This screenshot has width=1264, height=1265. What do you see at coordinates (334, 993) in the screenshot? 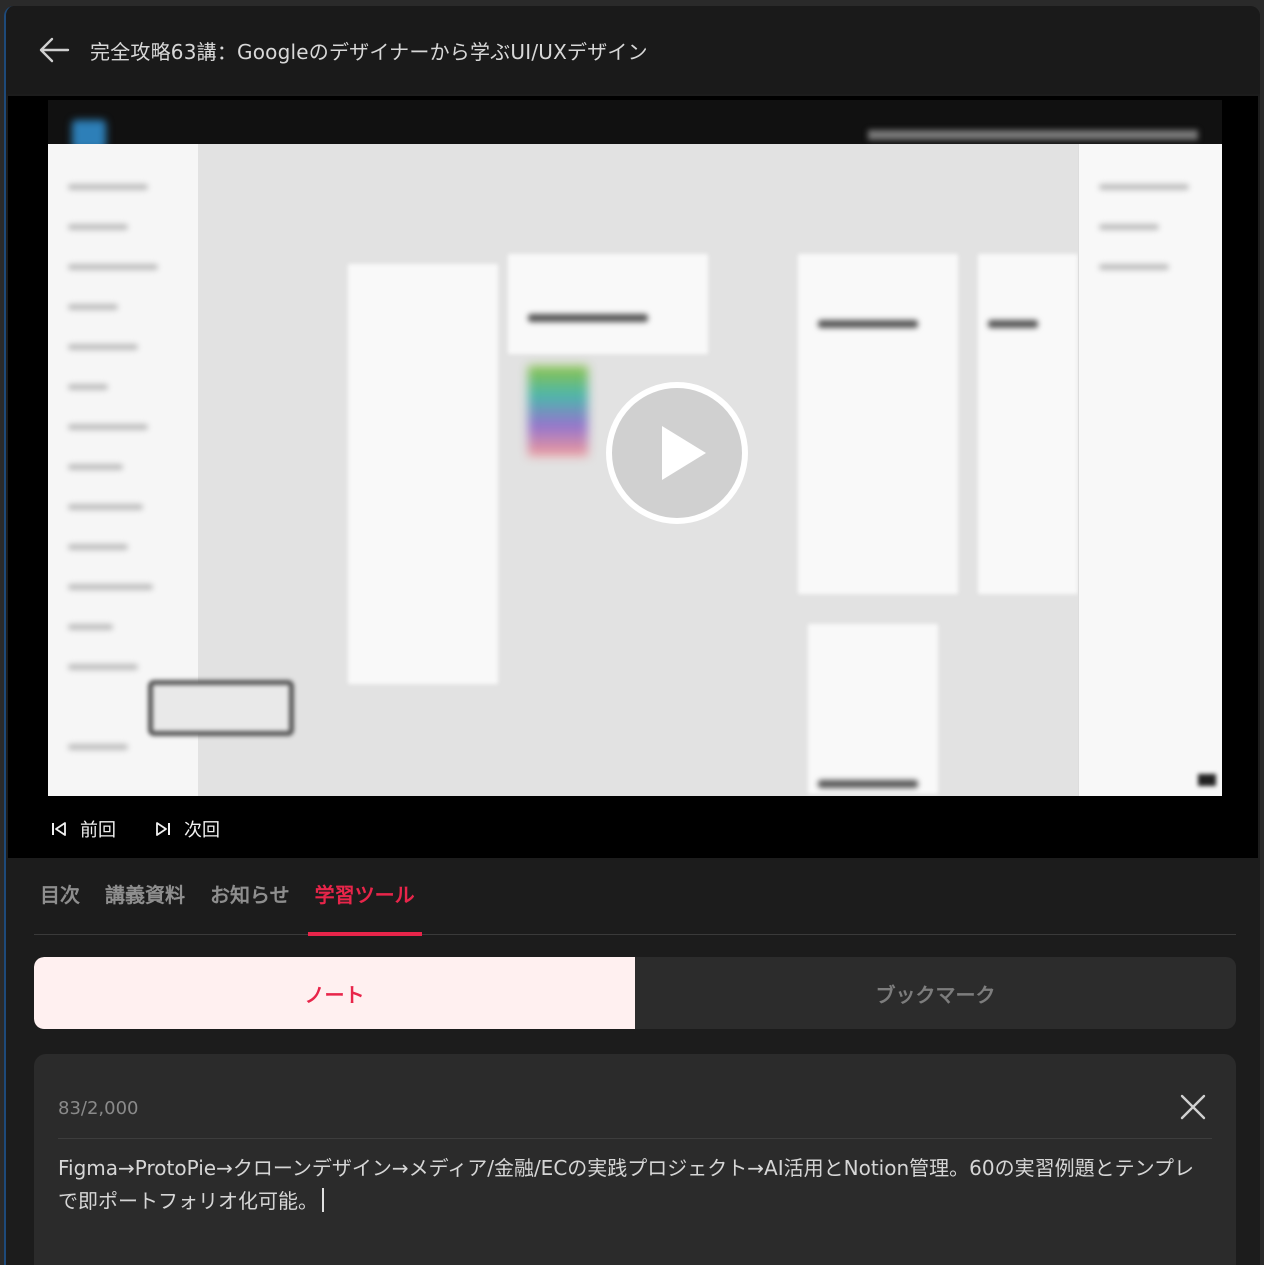
I see `note-segment-button: ノート` at bounding box center [334, 993].